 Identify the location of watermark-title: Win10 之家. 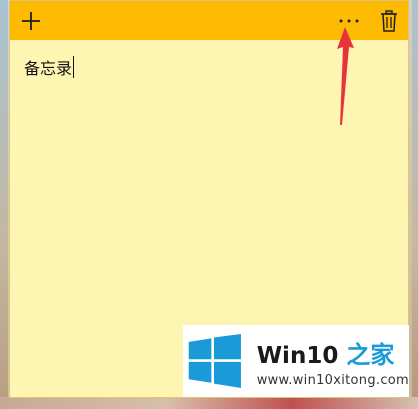
(333, 352).